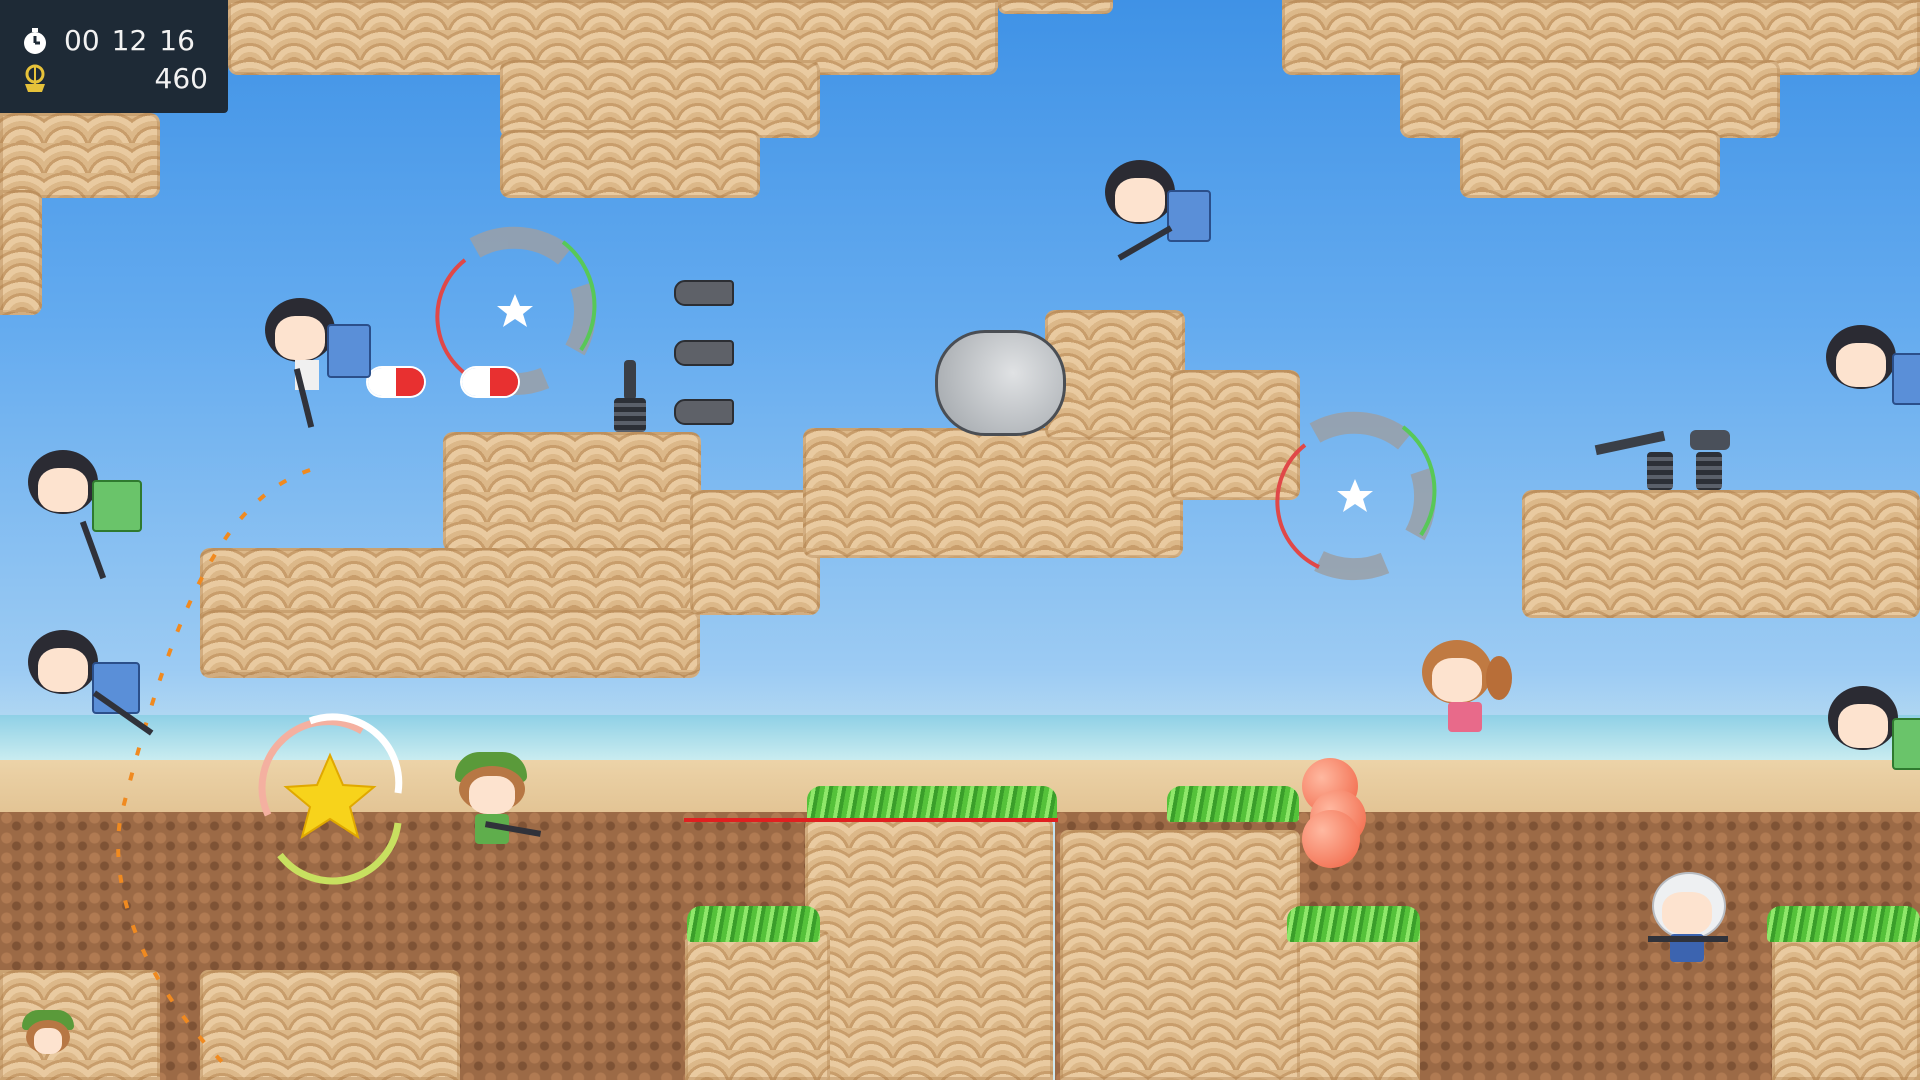 This screenshot has height=1080, width=1920. What do you see at coordinates (82, 40) in the screenshot?
I see `timer-hours: 00` at bounding box center [82, 40].